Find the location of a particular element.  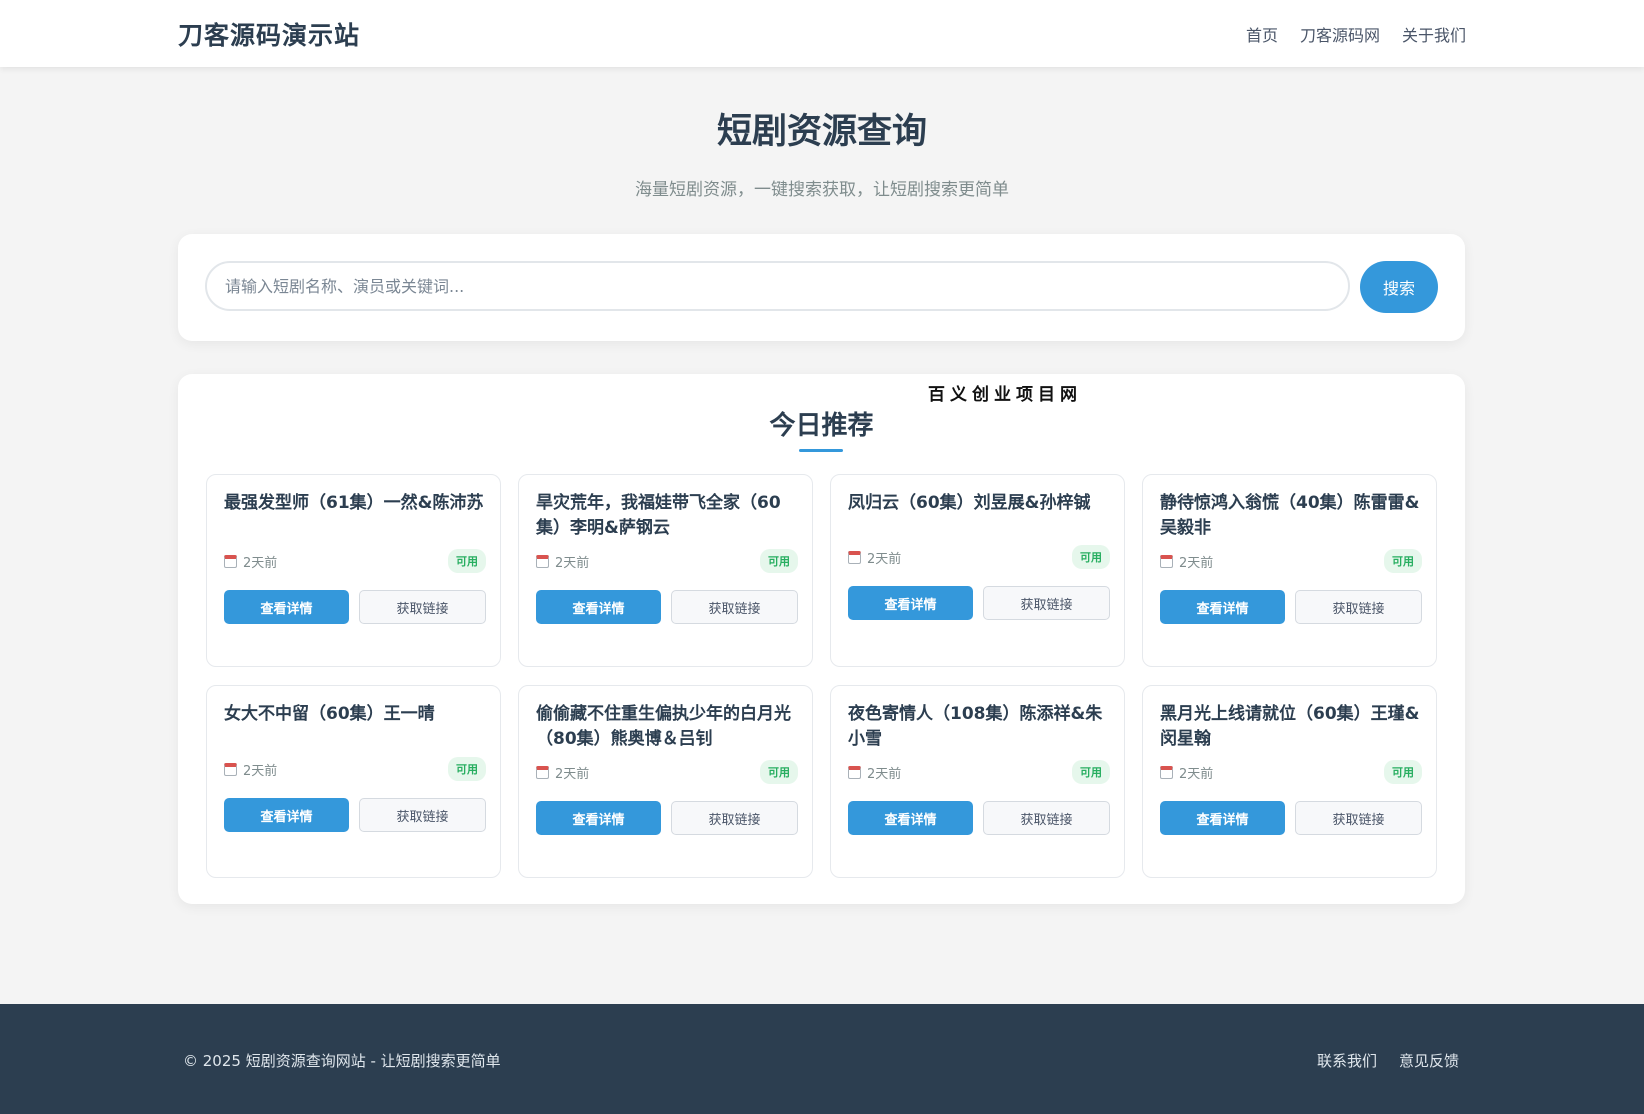

footer-links: 联系我们 意见反馈 is located at coordinates (1388, 1060).